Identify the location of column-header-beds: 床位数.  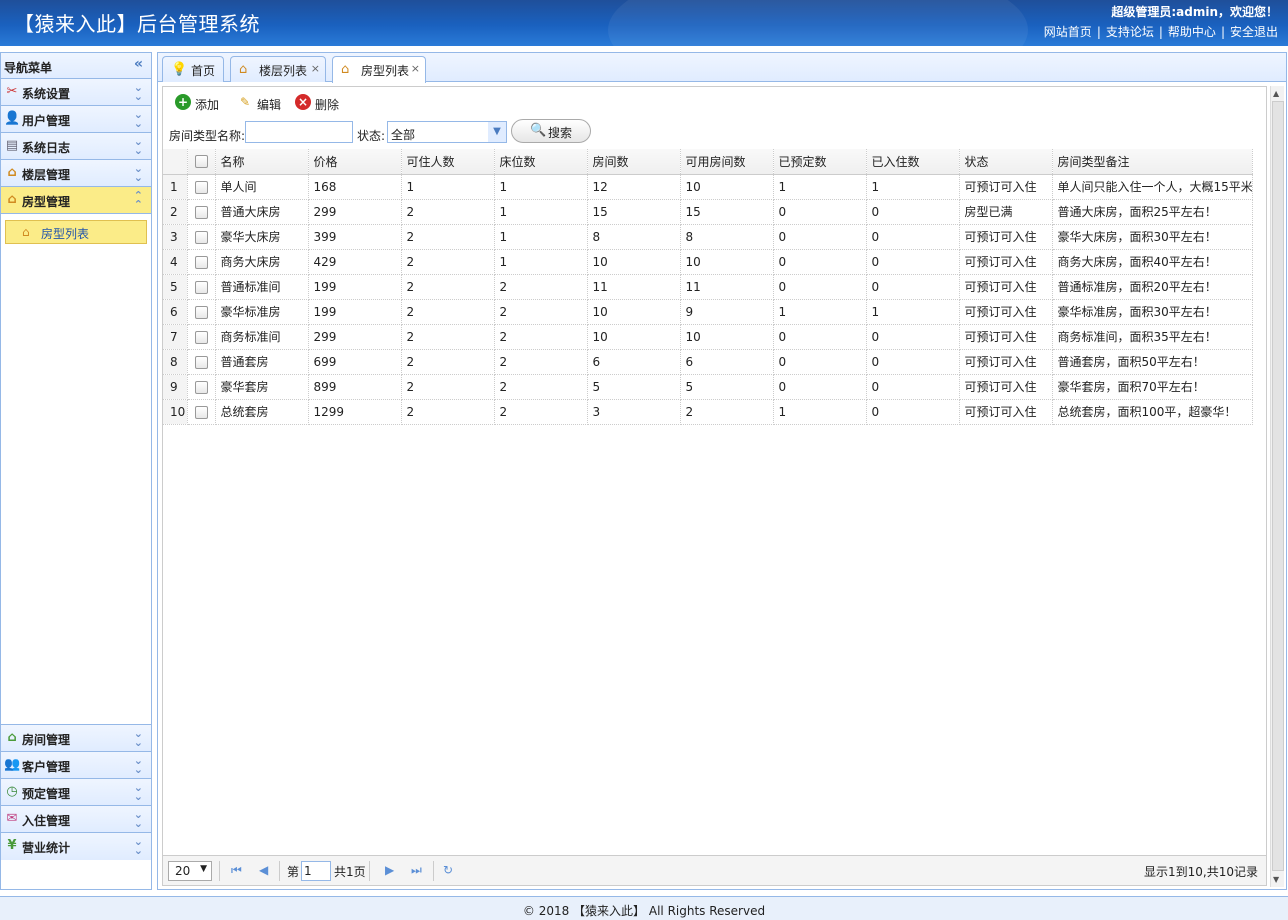
(541, 162).